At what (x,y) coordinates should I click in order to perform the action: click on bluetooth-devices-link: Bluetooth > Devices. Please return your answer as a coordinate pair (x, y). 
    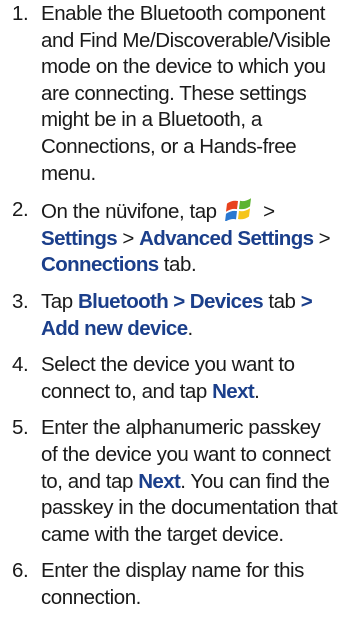
    Looking at the image, I should click on (170, 301).